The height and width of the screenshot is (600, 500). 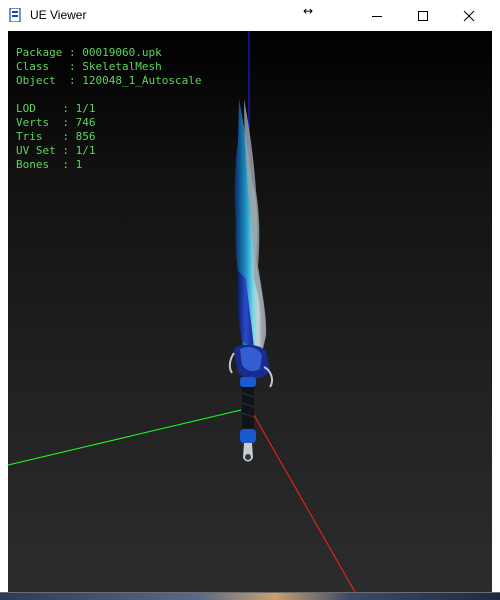 What do you see at coordinates (56, 123) in the screenshot?
I see `verts-info-line: Verts : 746` at bounding box center [56, 123].